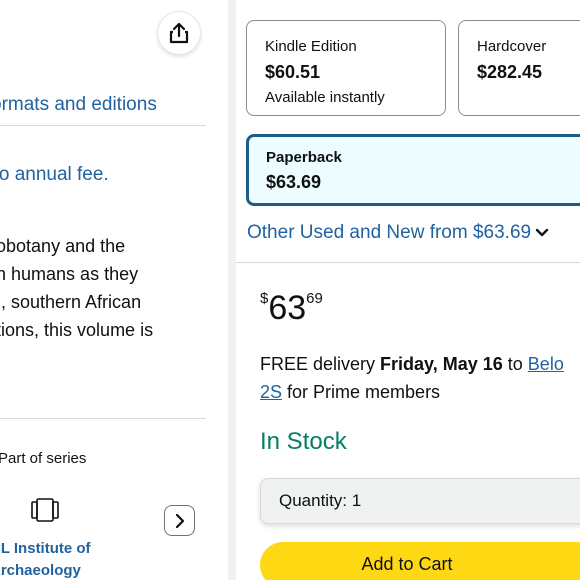 This screenshot has height=580, width=580. What do you see at coordinates (311, 46) in the screenshot?
I see `format-name: Kindle Edition` at bounding box center [311, 46].